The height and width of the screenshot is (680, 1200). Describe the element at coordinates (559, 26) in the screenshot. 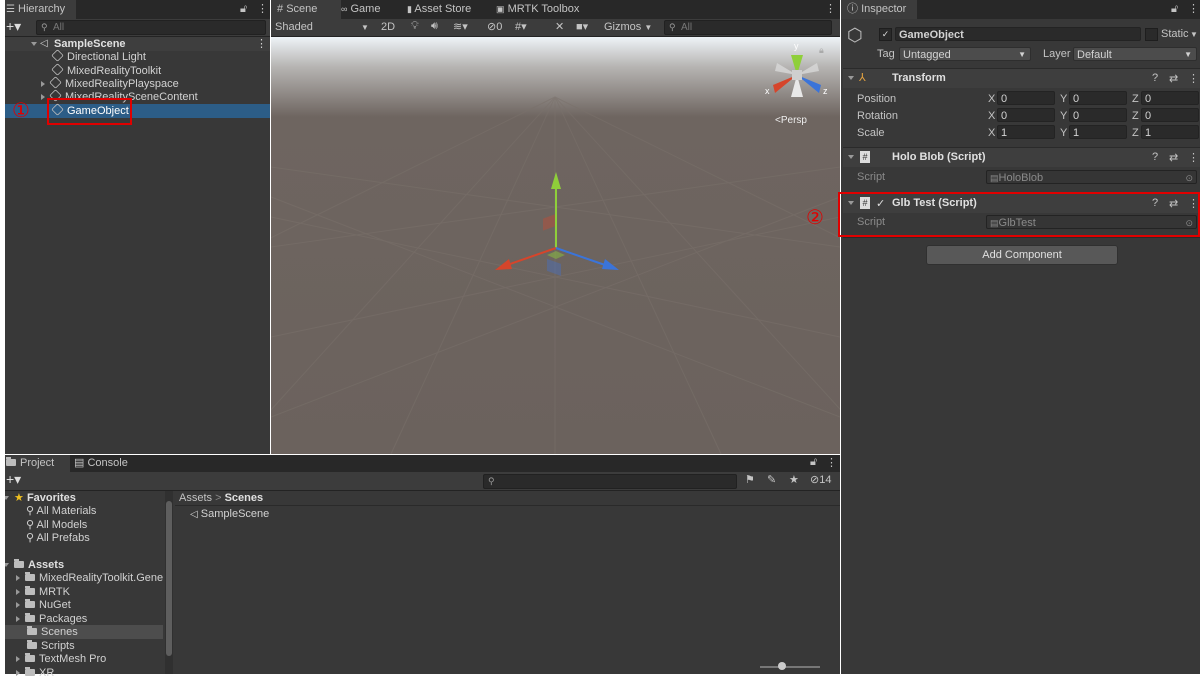

I see `tools-icon: ✕` at that location.